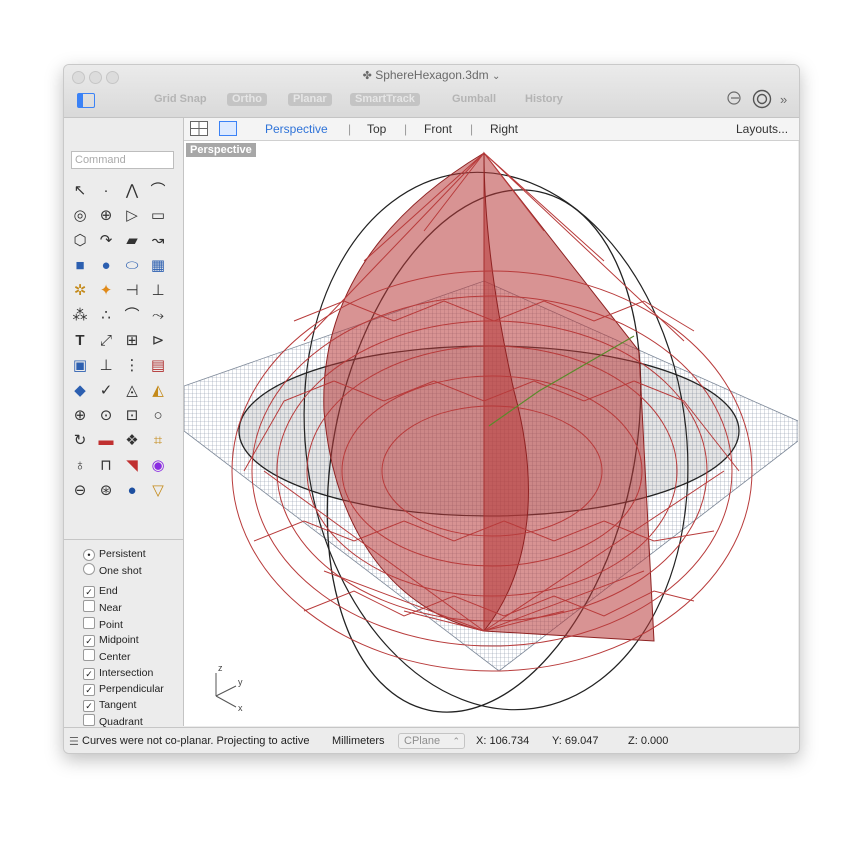 This screenshot has height=848, width=860. Describe the element at coordinates (80, 440) in the screenshot. I see `rotate-view-icon: ↻` at that location.